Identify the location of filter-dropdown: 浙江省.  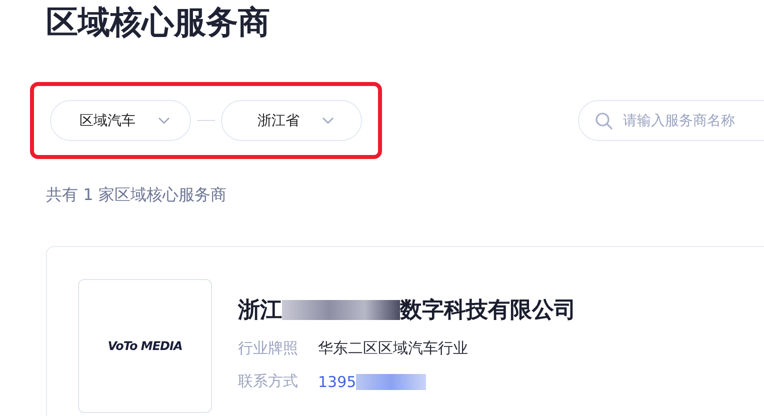
(291, 120).